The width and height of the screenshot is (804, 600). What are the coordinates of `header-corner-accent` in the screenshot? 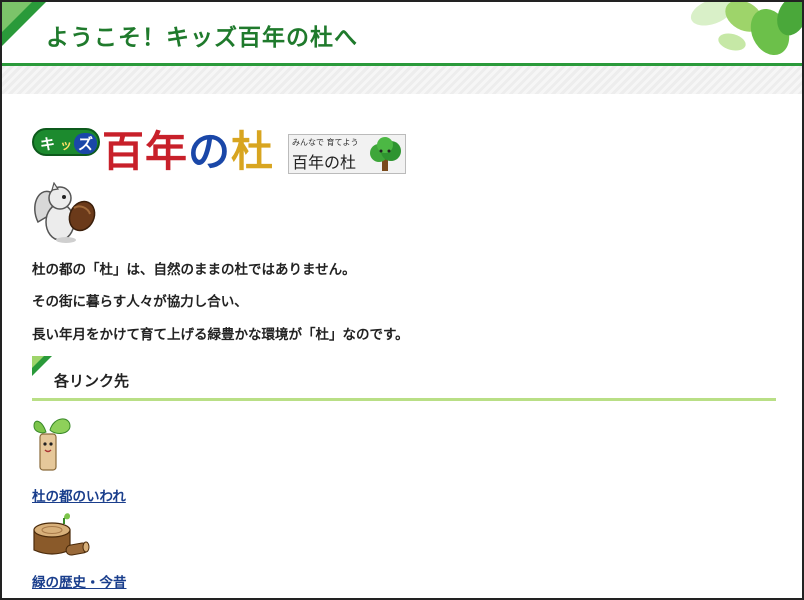 It's located at (17, 17).